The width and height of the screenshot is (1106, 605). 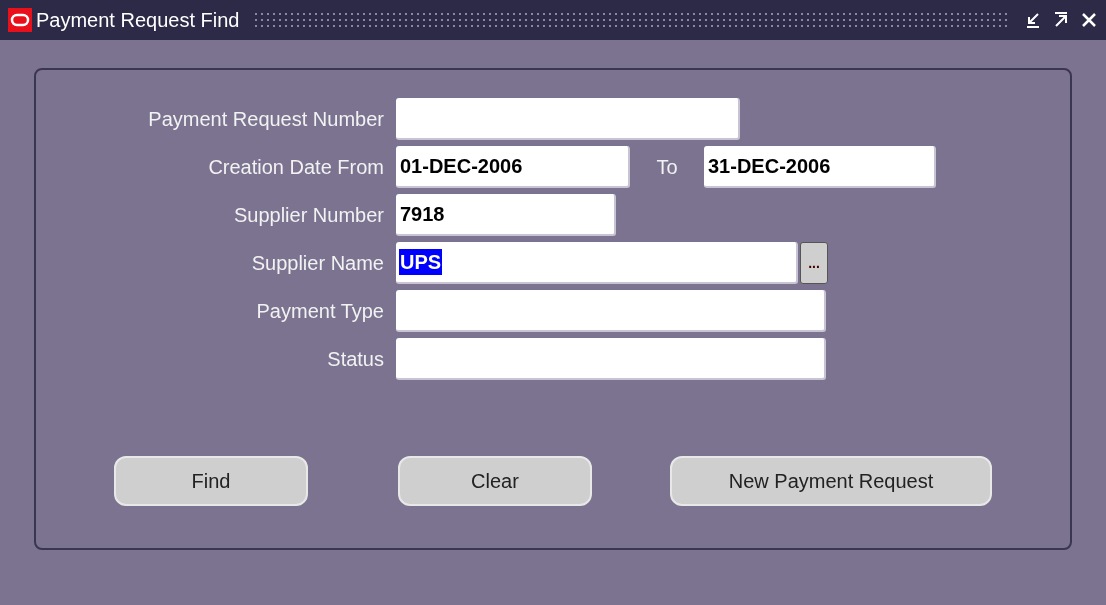 I want to click on text-field: 31-DEC-2006, so click(x=820, y=167).